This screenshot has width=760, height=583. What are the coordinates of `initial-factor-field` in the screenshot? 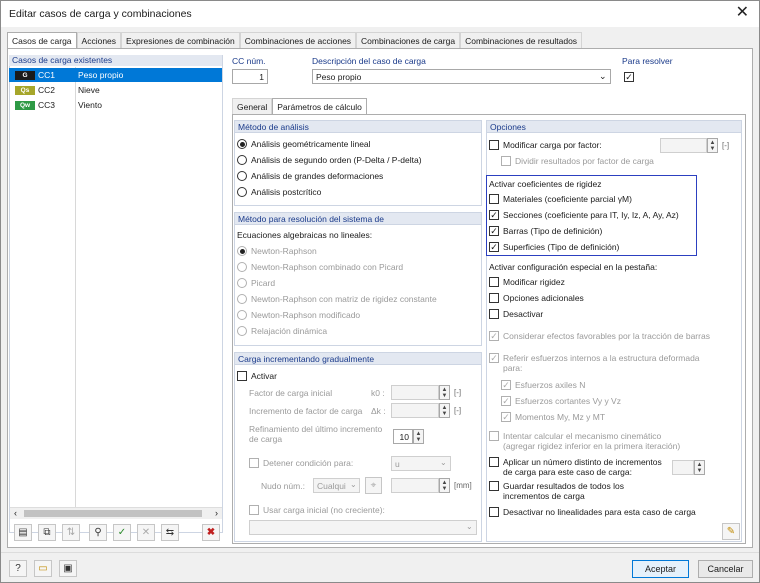 It's located at (415, 392).